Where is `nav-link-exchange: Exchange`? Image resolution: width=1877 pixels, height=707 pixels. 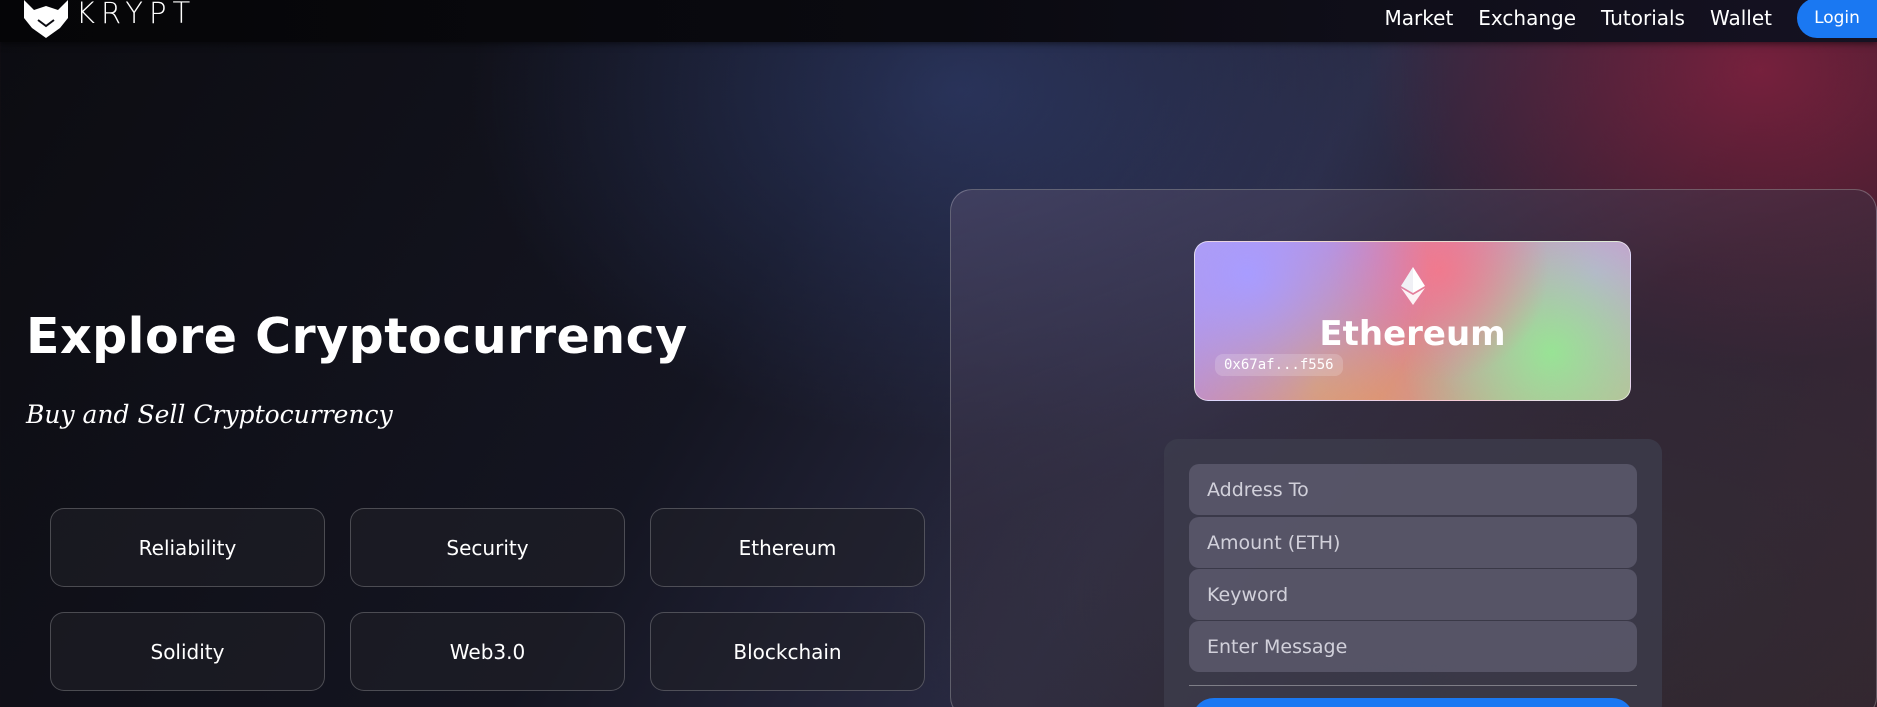
nav-link-exchange: Exchange is located at coordinates (1527, 18).